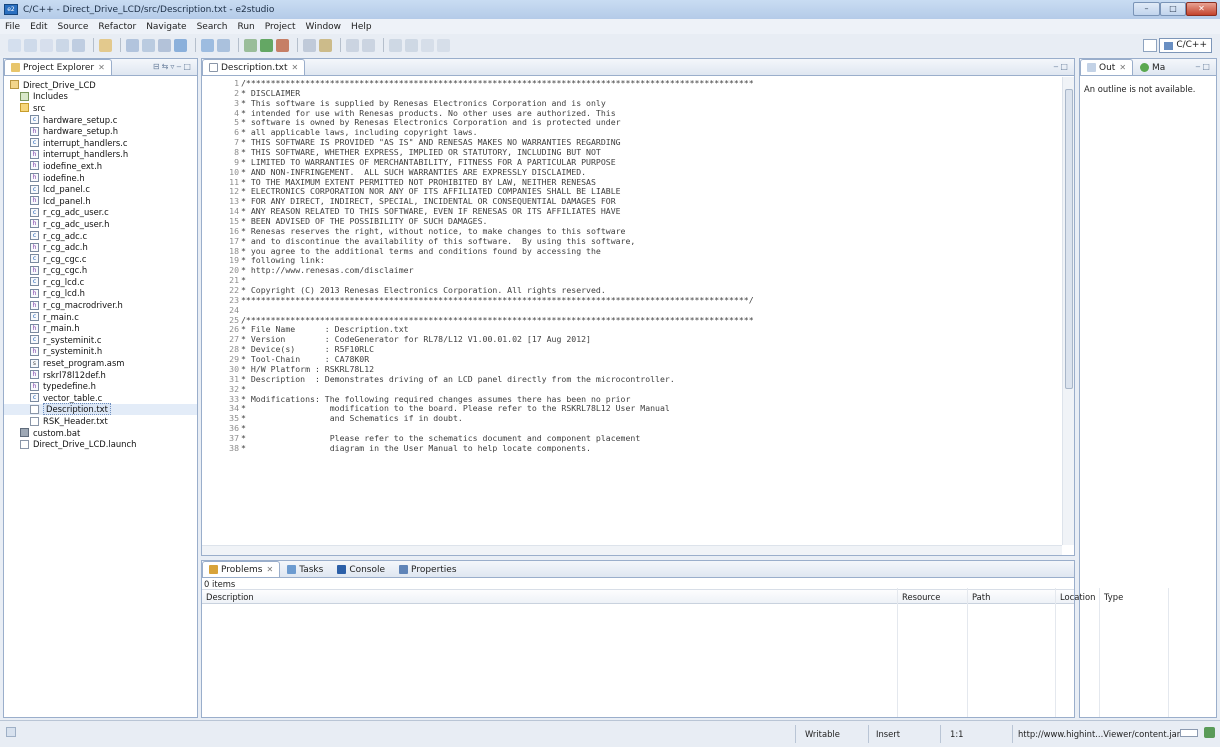 This screenshot has width=1220, height=747. Describe the element at coordinates (207, 45) in the screenshot. I see `debug-config-icon` at that location.